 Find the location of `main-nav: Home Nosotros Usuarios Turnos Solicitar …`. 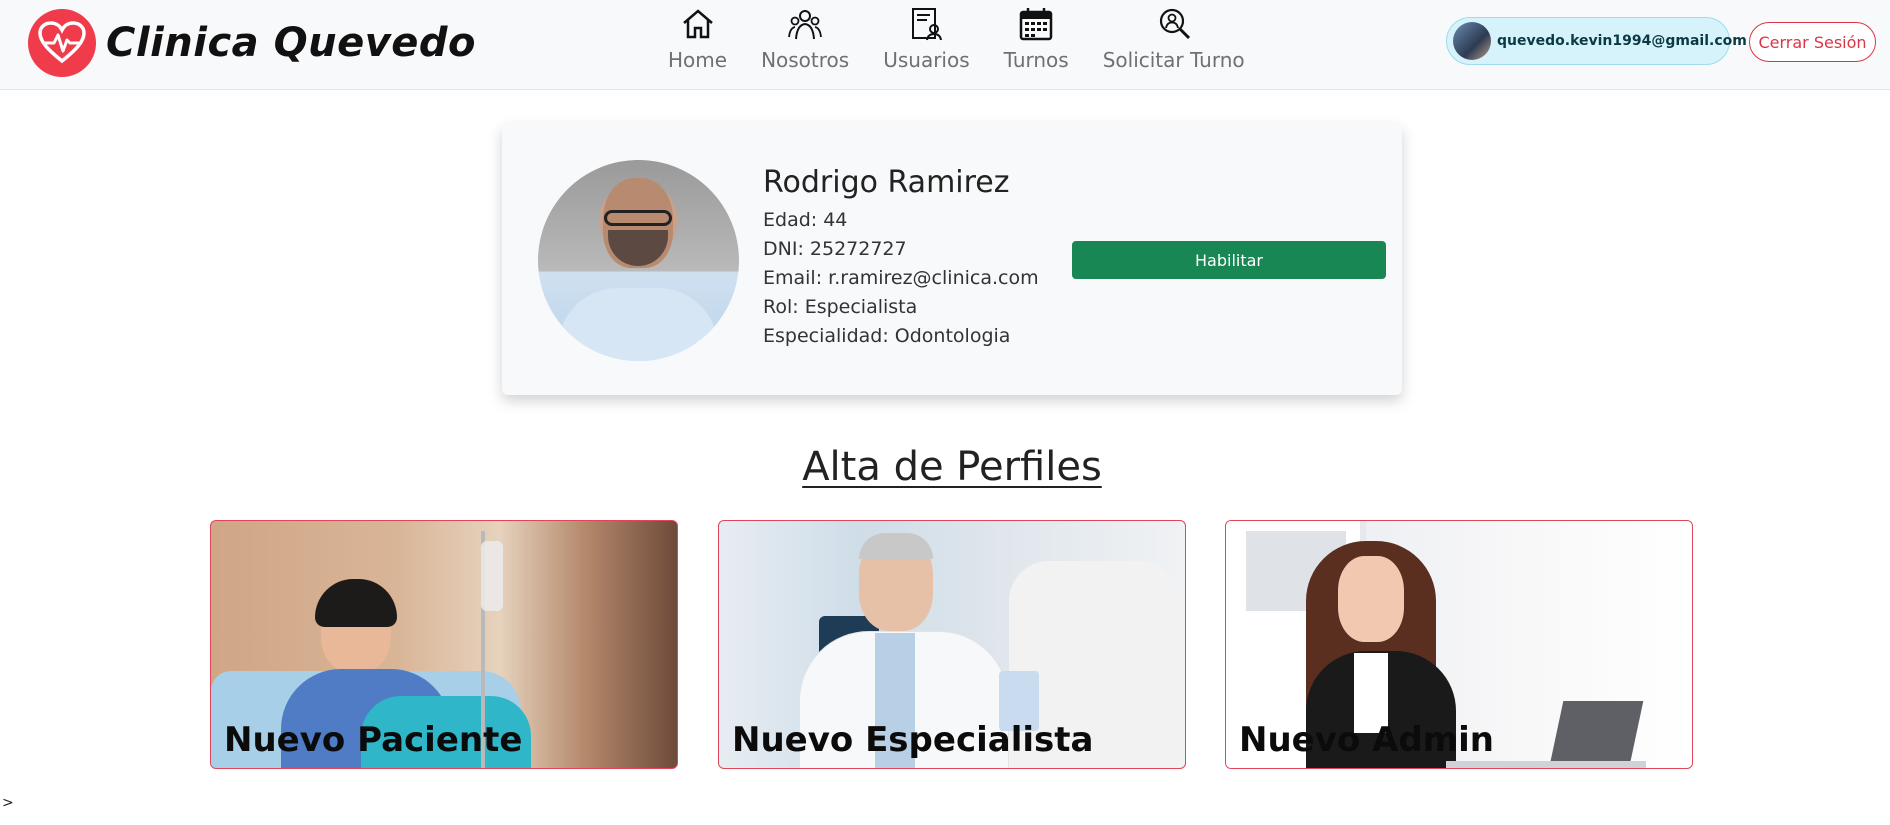

main-nav: Home Nosotros Usuarios Turnos Solicitar … is located at coordinates (973, 39).